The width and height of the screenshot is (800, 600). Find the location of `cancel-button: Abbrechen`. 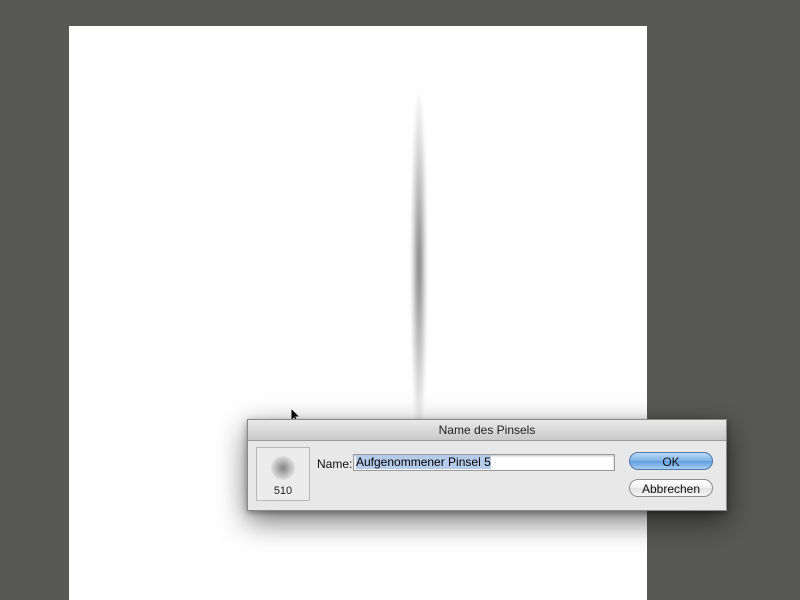

cancel-button: Abbrechen is located at coordinates (671, 488).